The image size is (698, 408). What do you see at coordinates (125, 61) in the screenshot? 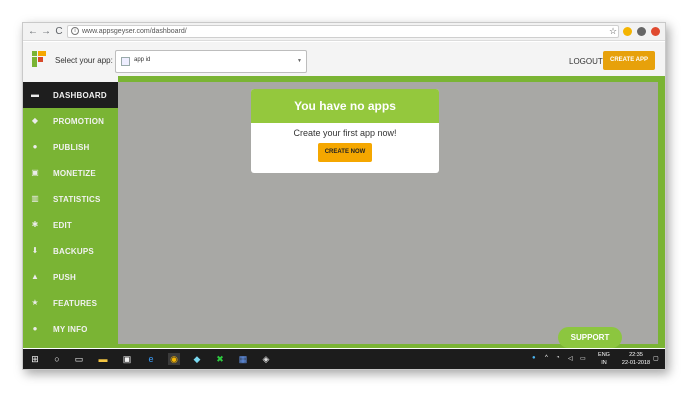
I see `broken-image-icon` at bounding box center [125, 61].